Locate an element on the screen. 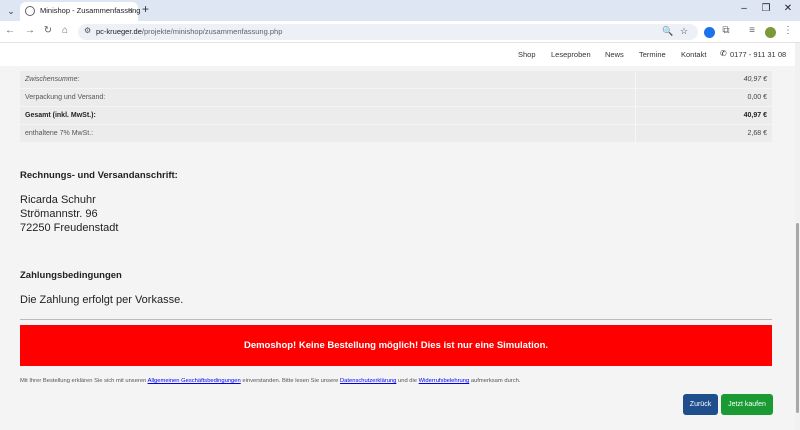 This screenshot has width=800, height=430. agb-link: Allgemeinen Geschäftsbedingungen is located at coordinates (194, 381).